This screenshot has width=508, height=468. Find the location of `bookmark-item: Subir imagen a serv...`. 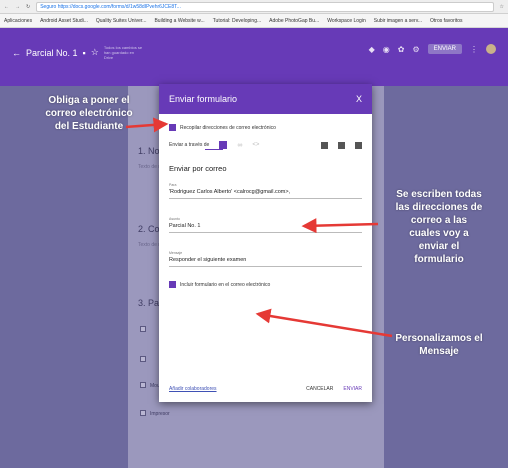

bookmark-item: Subir imagen a serv... is located at coordinates (398, 21).